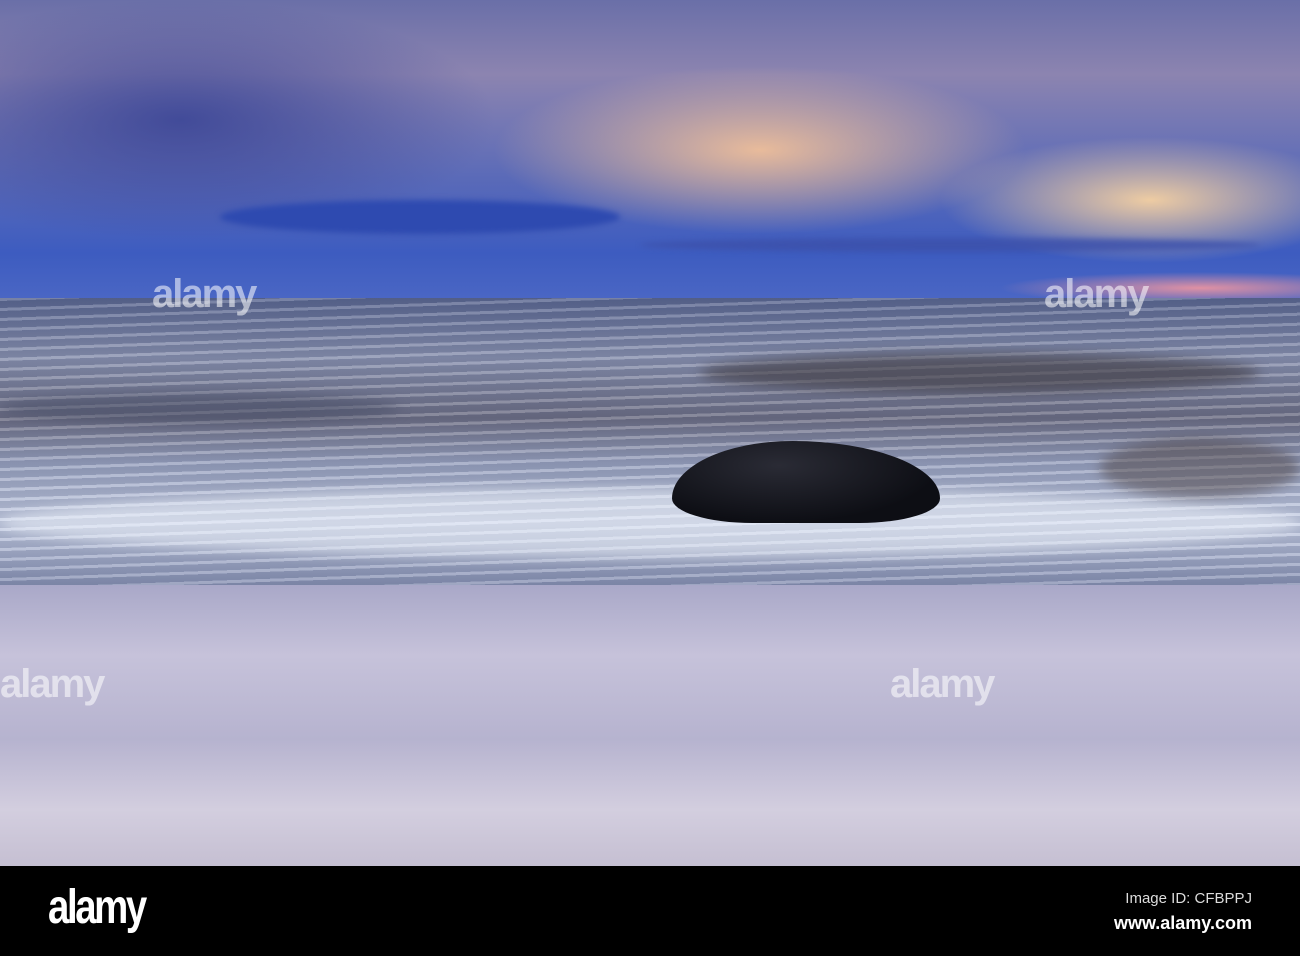 This screenshot has width=1300, height=956. Describe the element at coordinates (1183, 923) in the screenshot. I see `site-url: www.alamy.com` at that location.